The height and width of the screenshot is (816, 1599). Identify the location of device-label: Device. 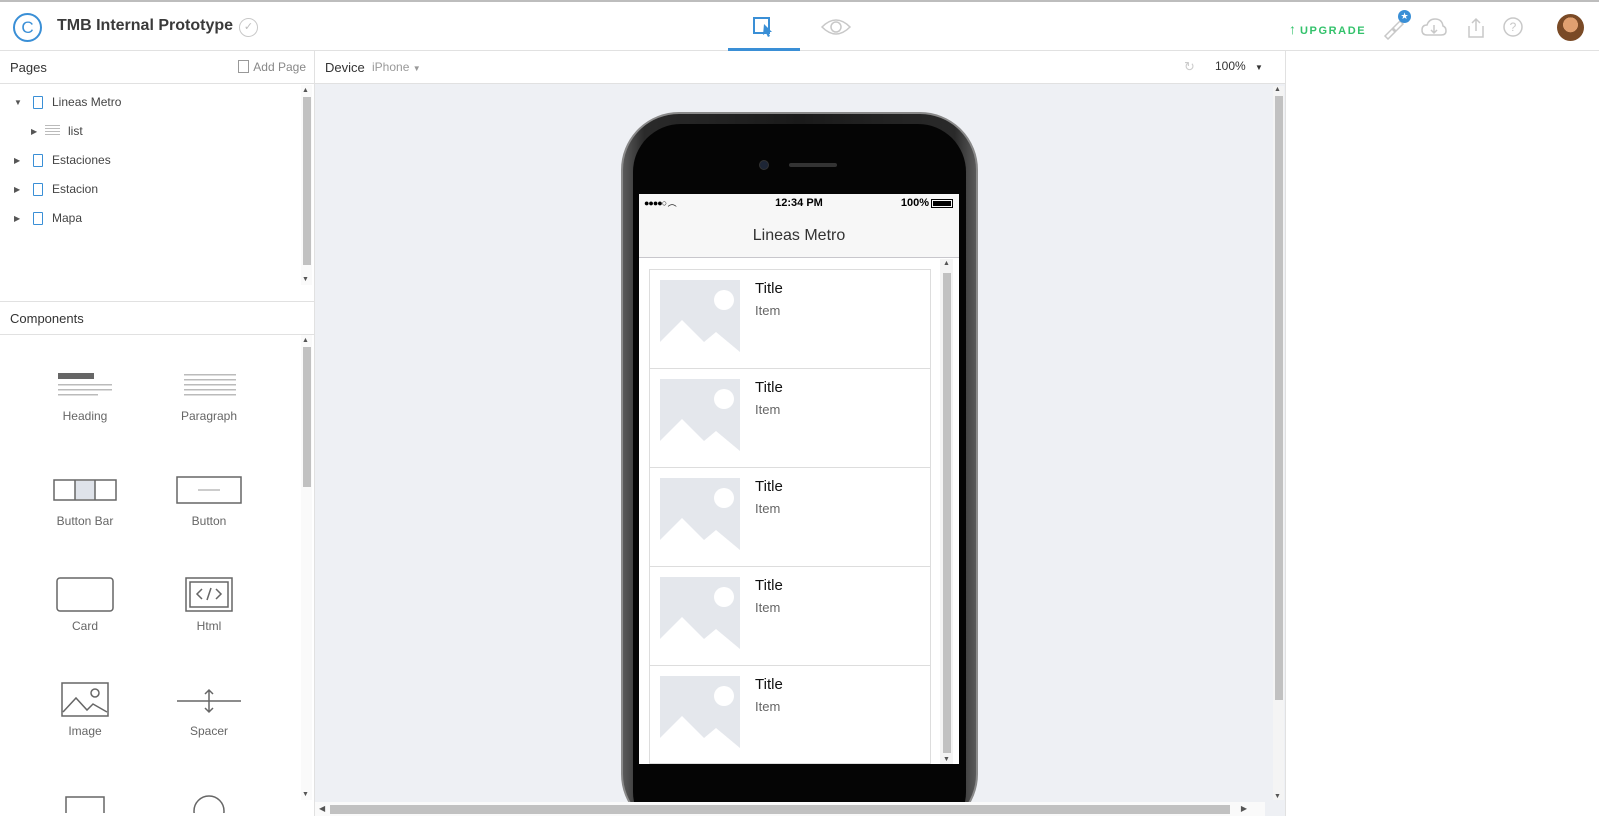
(345, 67).